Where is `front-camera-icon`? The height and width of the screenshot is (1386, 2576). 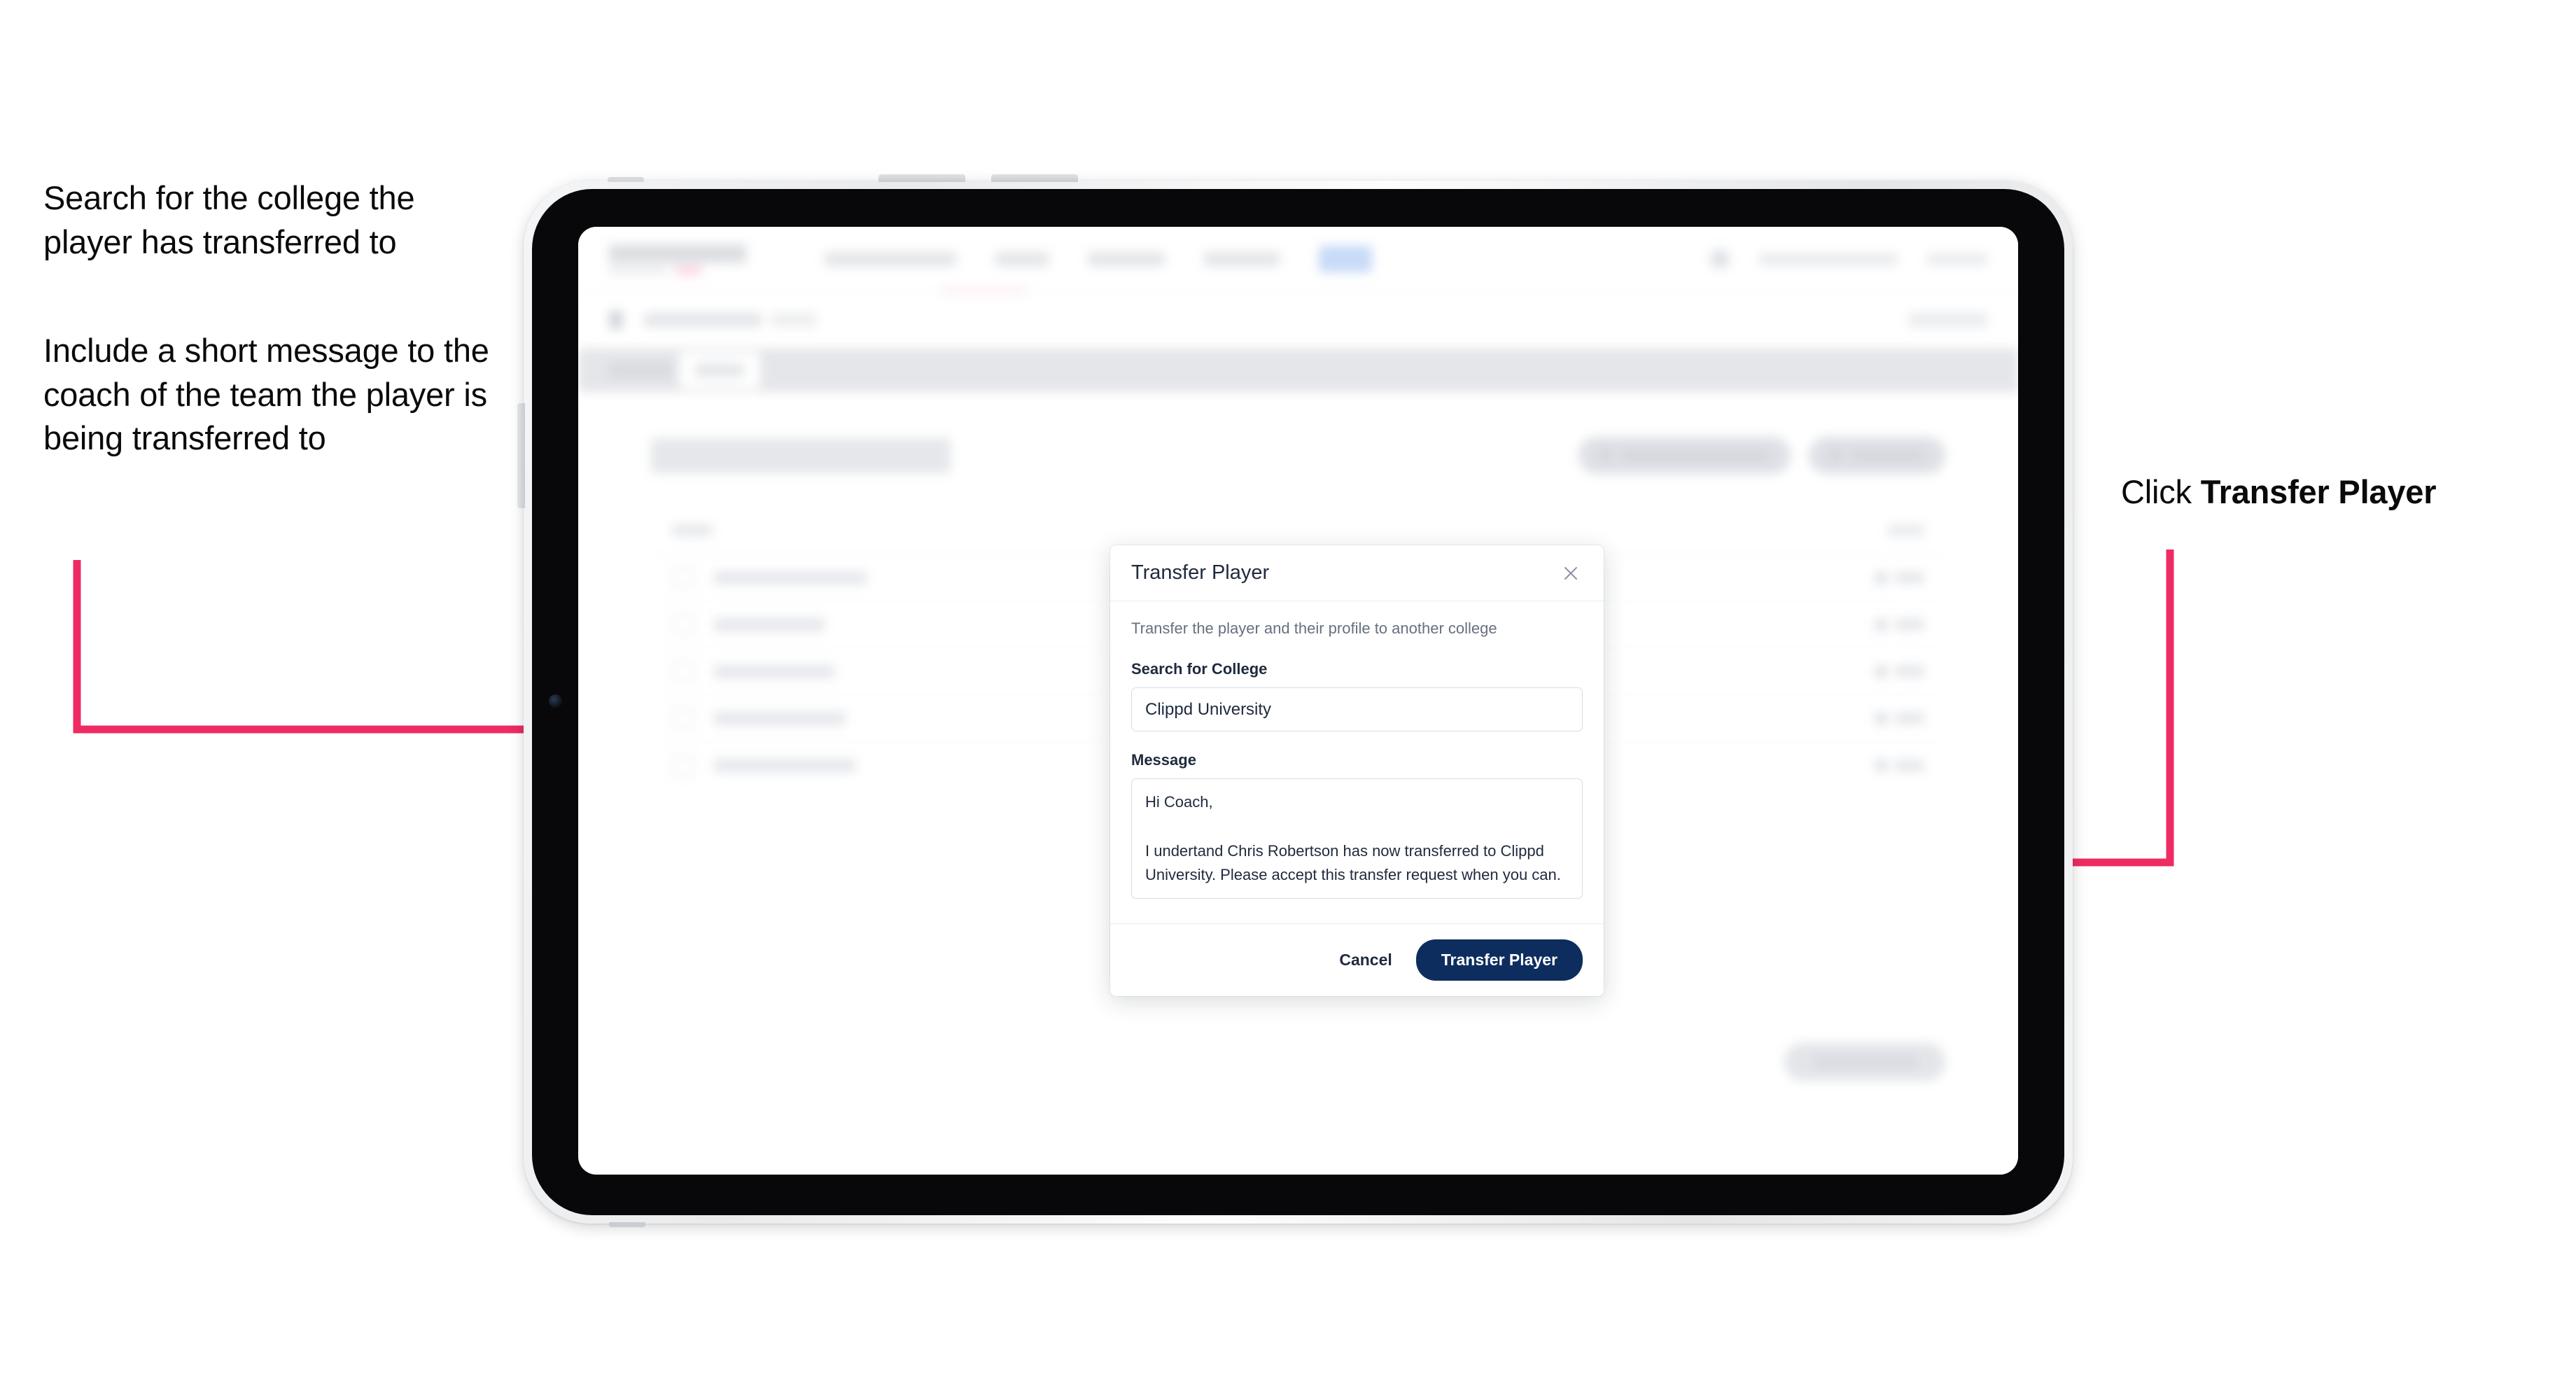
front-camera-icon is located at coordinates (555, 701).